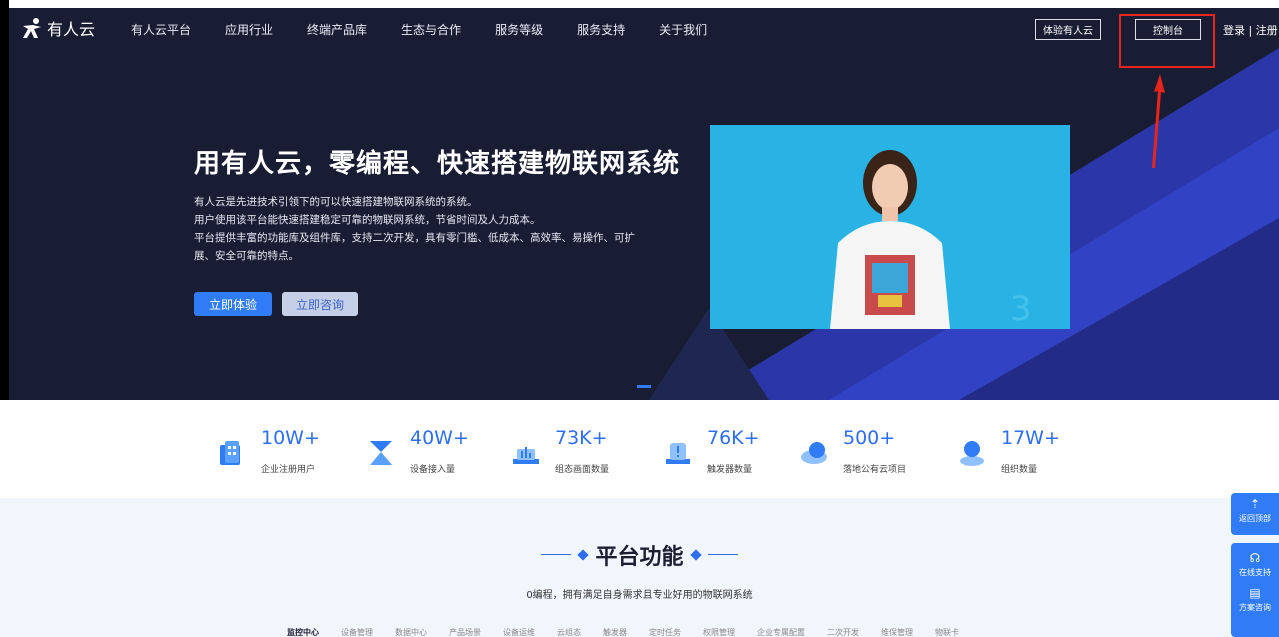  I want to click on tab-maintenance: 维保管理, so click(897, 632).